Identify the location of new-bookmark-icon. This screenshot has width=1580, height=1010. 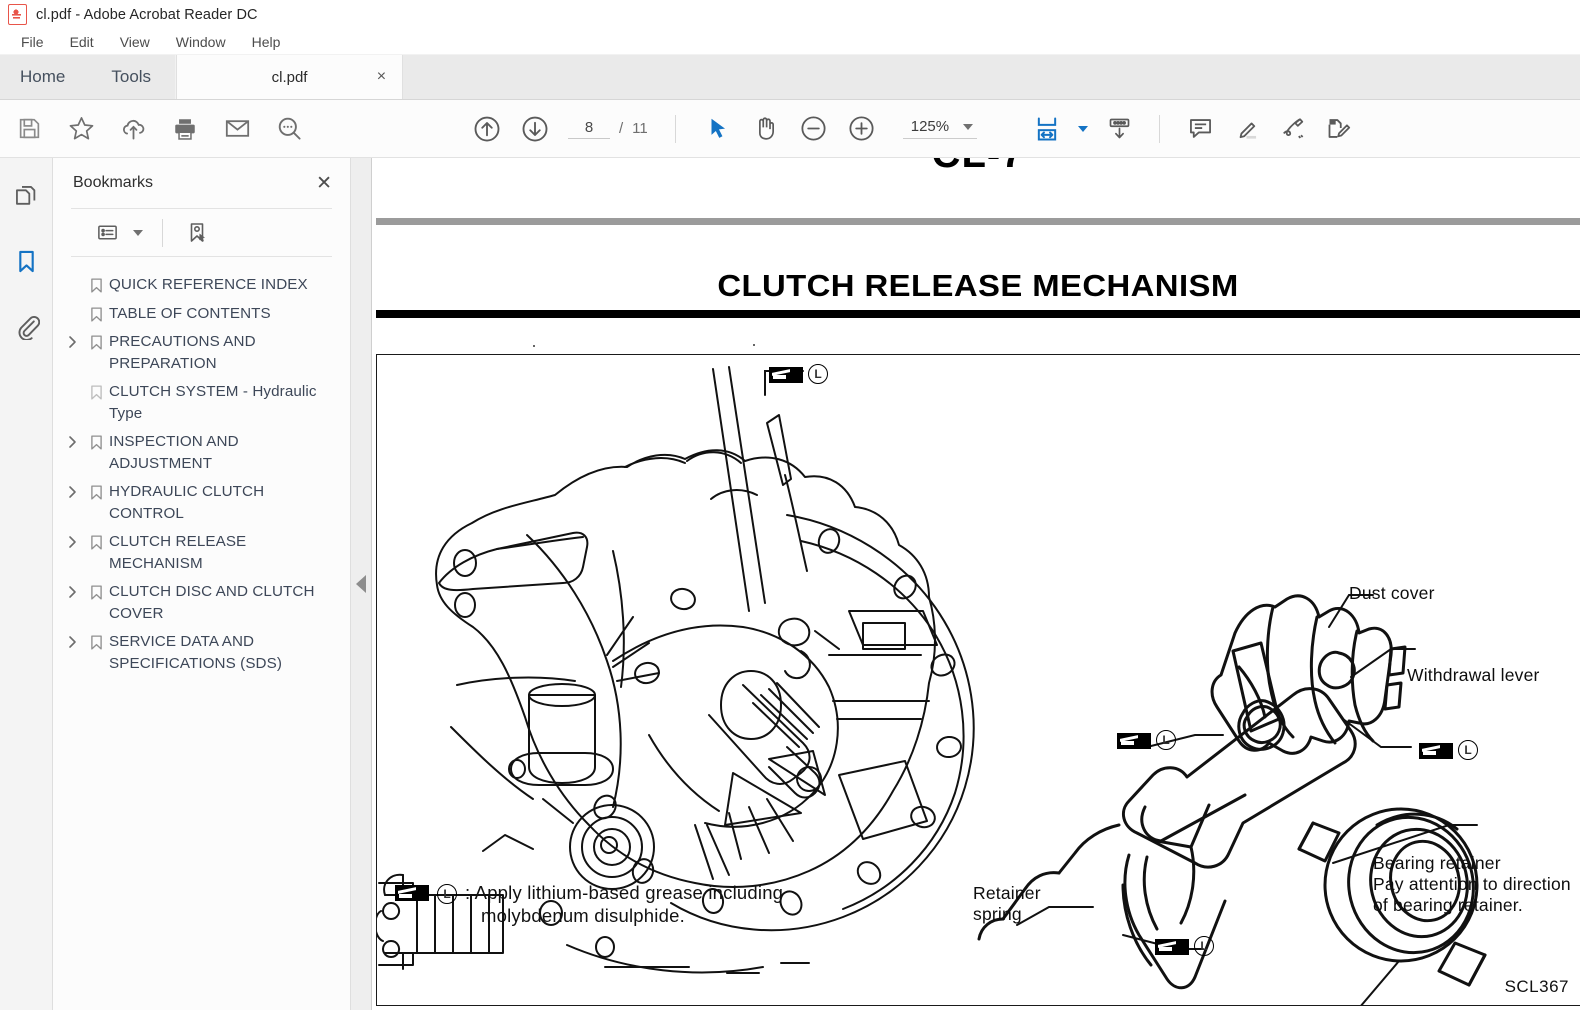
(198, 233).